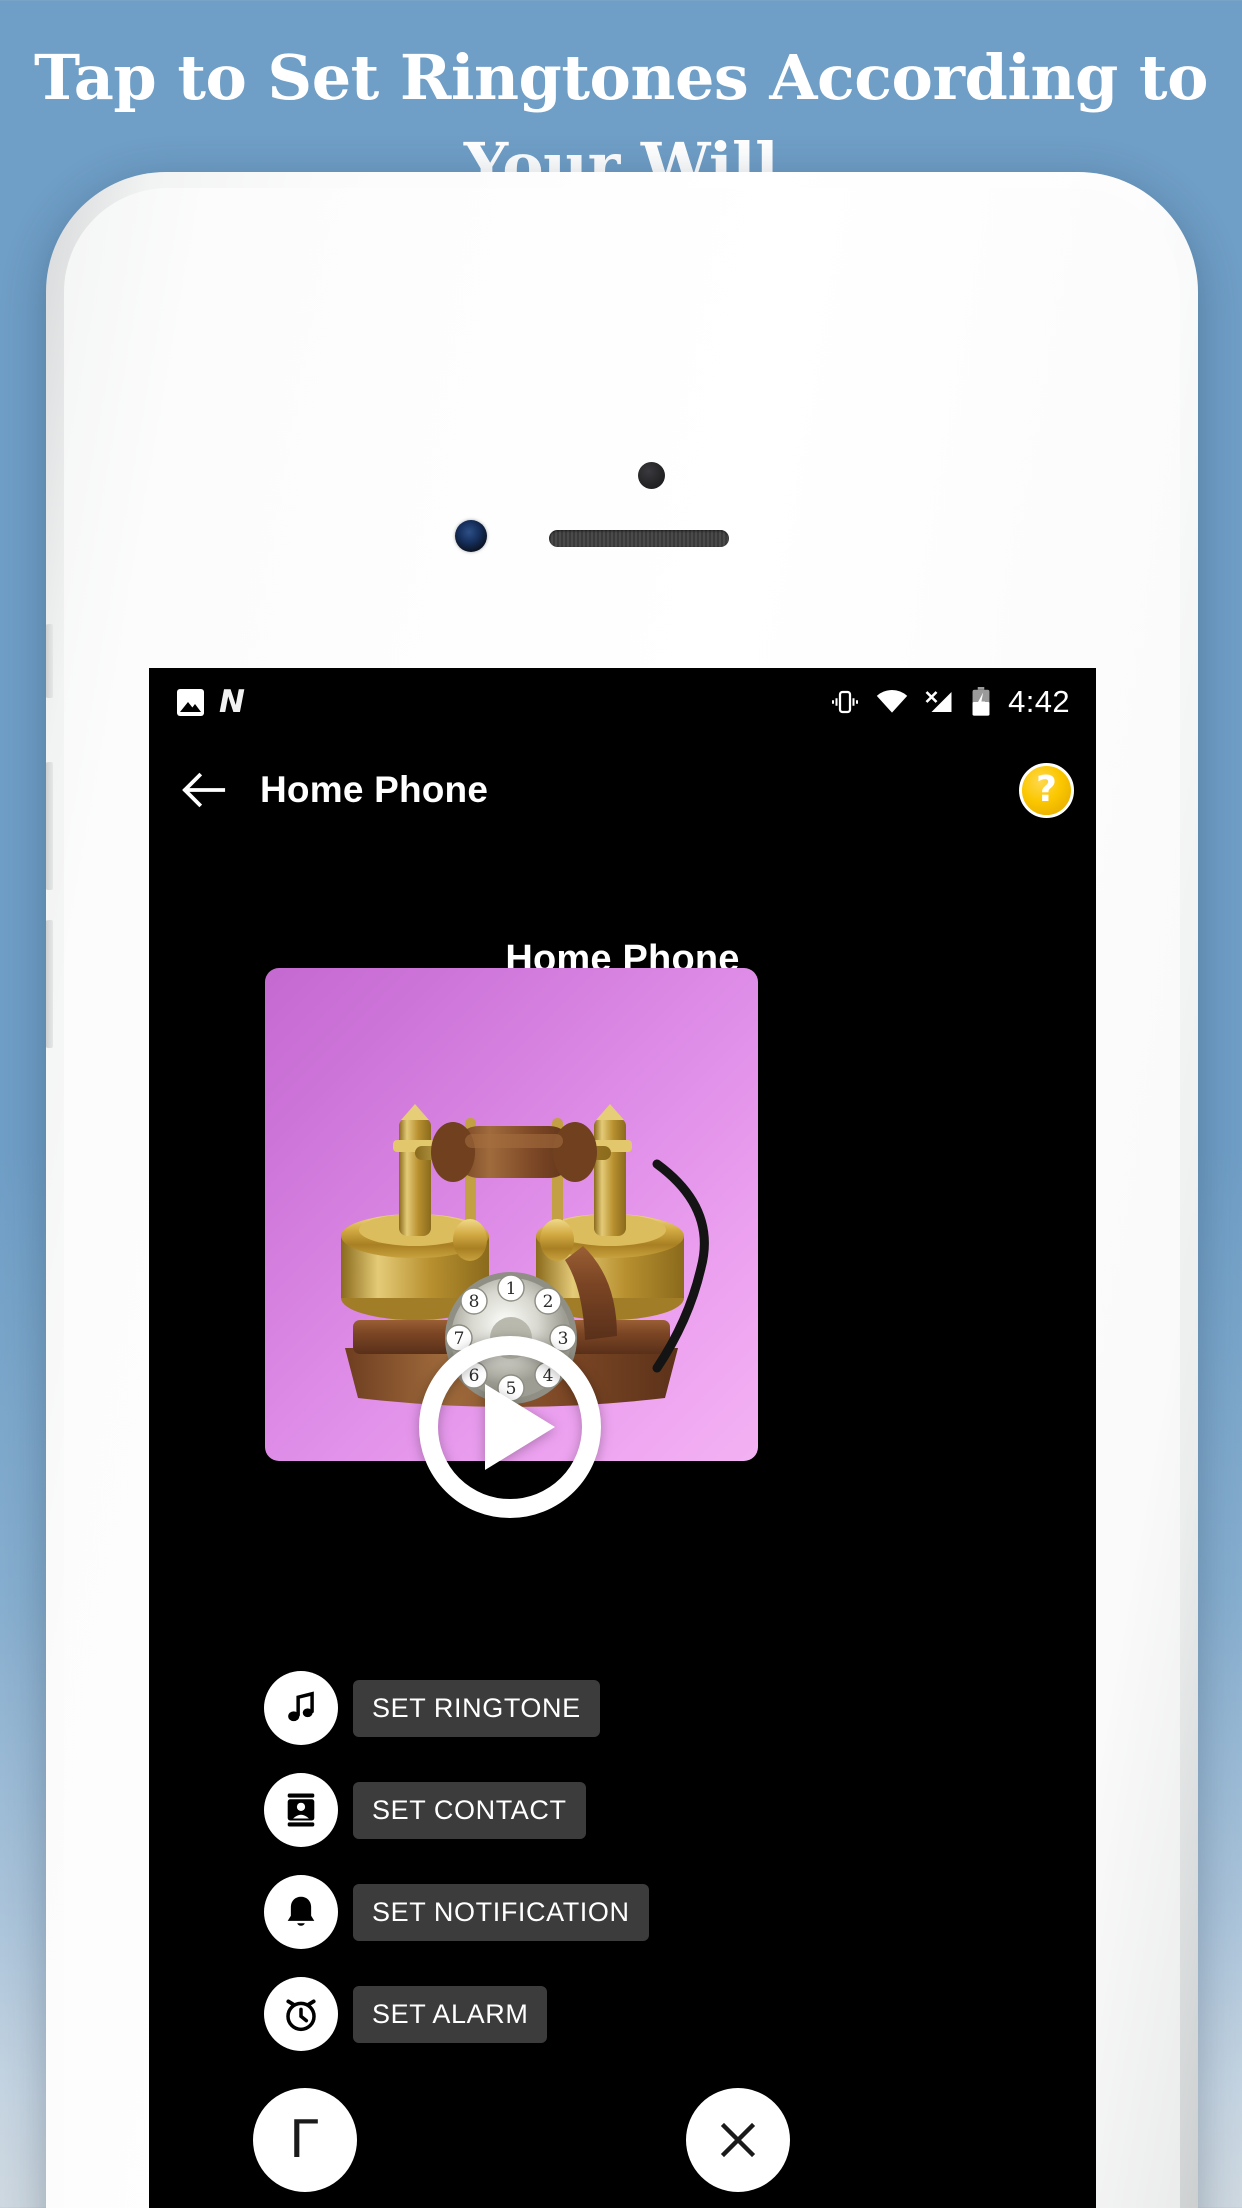 The image size is (1242, 2208). What do you see at coordinates (501, 1912) in the screenshot?
I see `set-notification-label: SET NOTIFICATION` at bounding box center [501, 1912].